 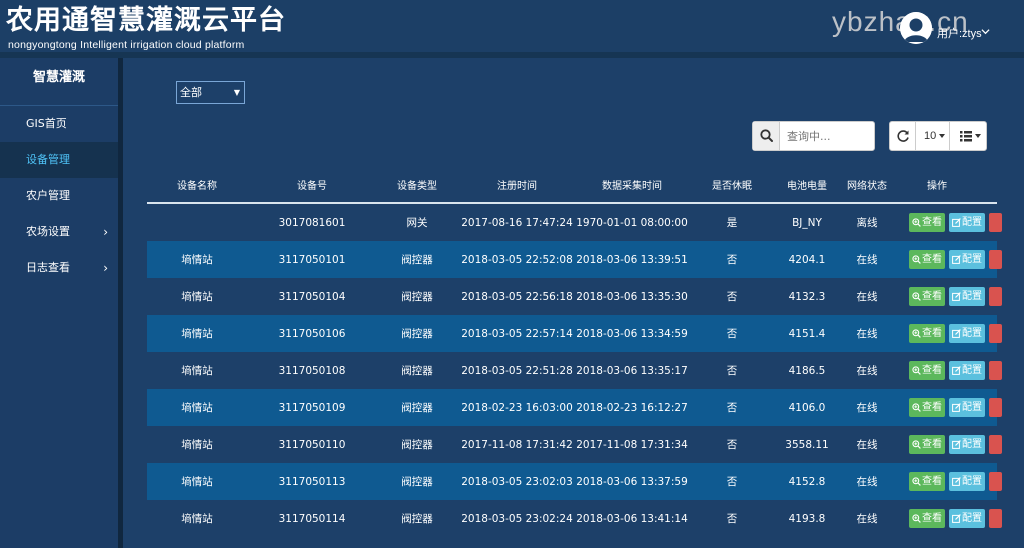 What do you see at coordinates (59, 232) in the screenshot?
I see `sidebar-item-farm-settings: 农场设置 ›` at bounding box center [59, 232].